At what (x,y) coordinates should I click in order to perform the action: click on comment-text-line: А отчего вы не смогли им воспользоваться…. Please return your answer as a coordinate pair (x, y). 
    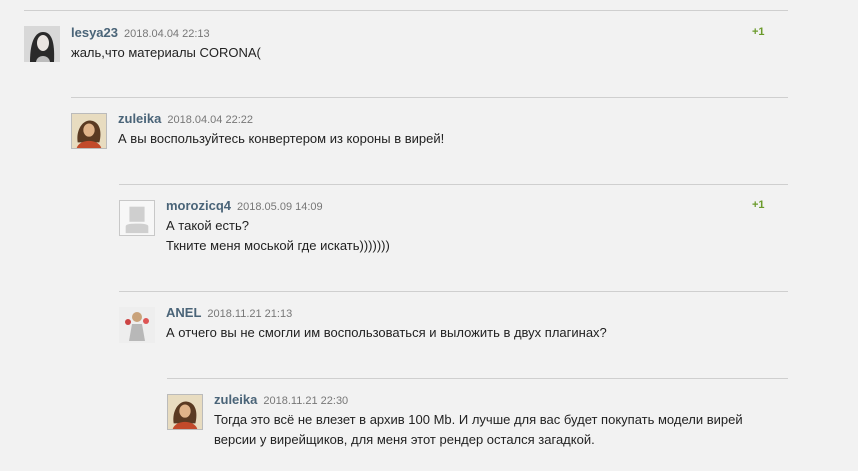
    Looking at the image, I should click on (386, 332).